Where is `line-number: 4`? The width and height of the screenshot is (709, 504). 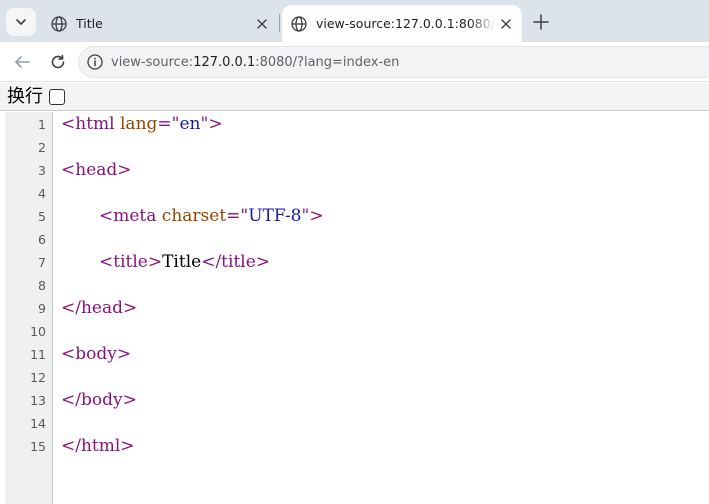 line-number: 4 is located at coordinates (42, 193).